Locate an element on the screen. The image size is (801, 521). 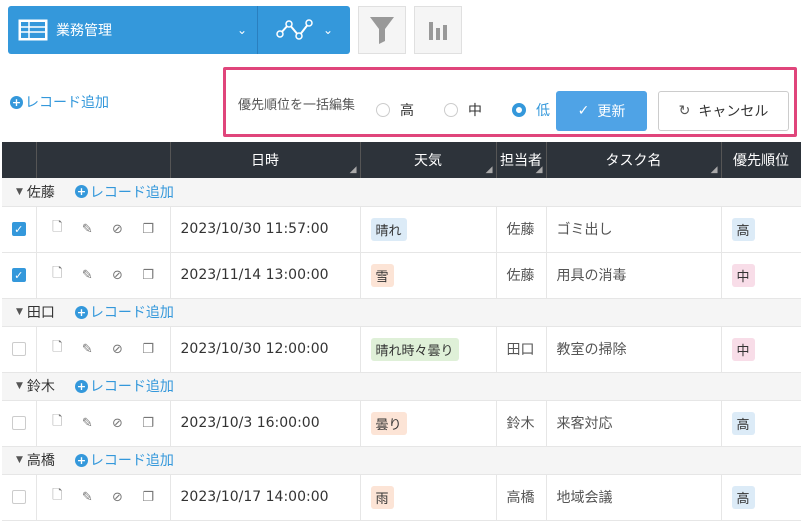
cell-task: 来客対応 is located at coordinates (634, 423).